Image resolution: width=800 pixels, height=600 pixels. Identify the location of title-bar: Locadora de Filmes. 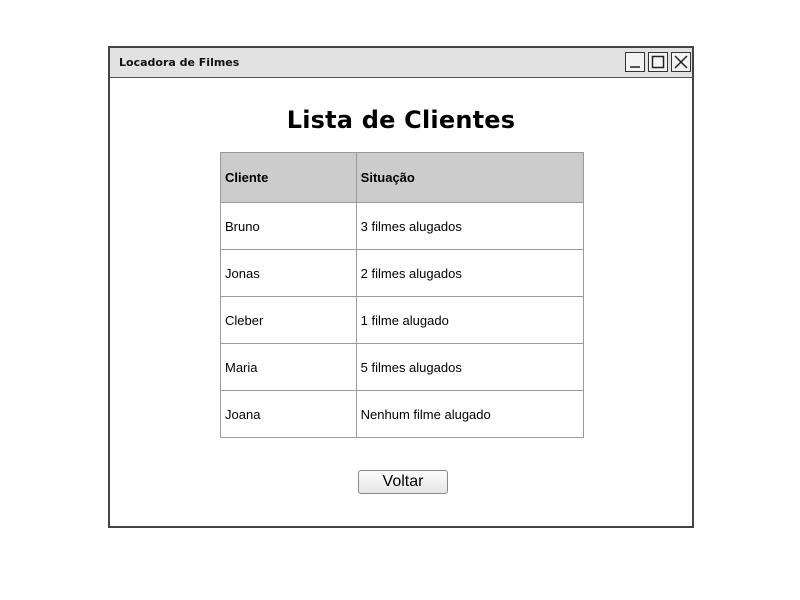
(401, 63).